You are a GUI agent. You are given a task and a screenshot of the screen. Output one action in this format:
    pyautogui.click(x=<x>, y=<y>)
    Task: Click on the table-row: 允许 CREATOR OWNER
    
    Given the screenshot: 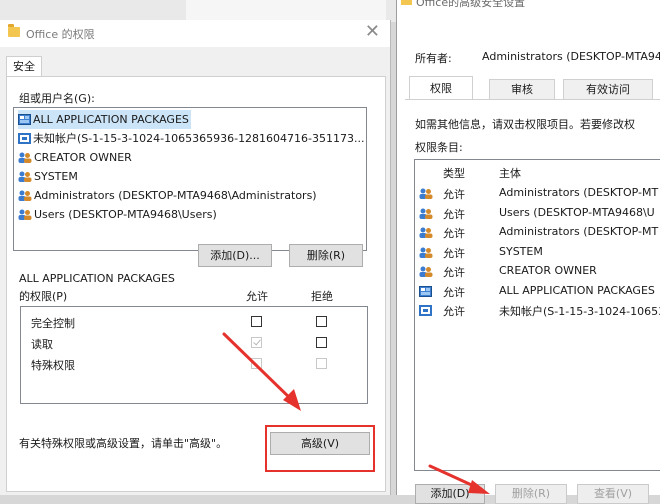 What is the action you would take?
    pyautogui.click(x=537, y=271)
    